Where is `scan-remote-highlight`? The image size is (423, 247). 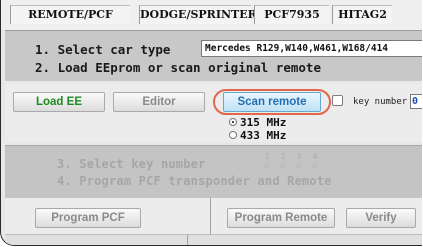
scan-remote-highlight is located at coordinates (272, 102).